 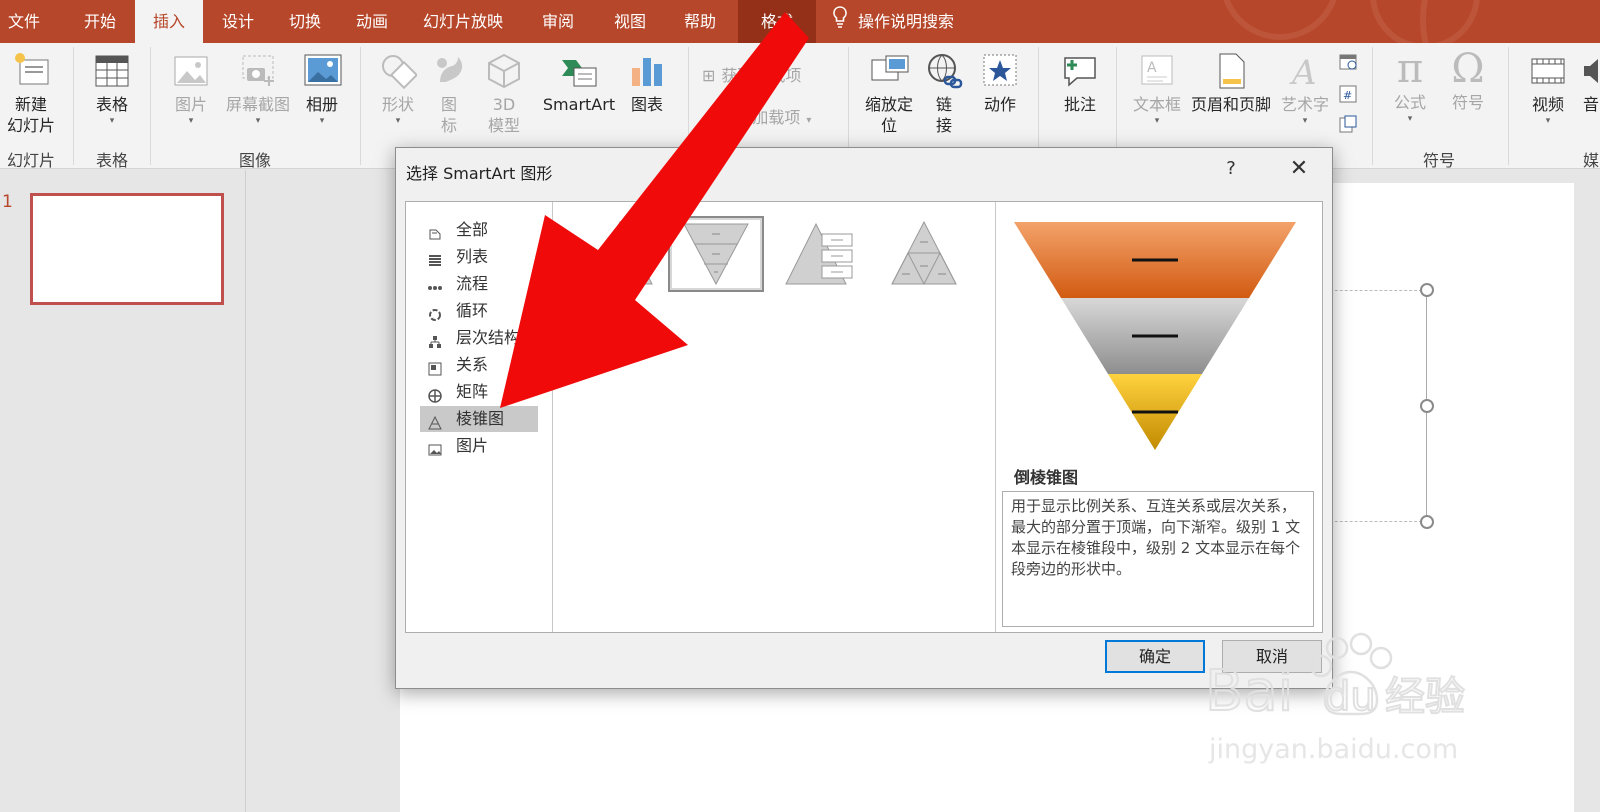 What do you see at coordinates (646, 104) in the screenshot?
I see `chart-label: 图表` at bounding box center [646, 104].